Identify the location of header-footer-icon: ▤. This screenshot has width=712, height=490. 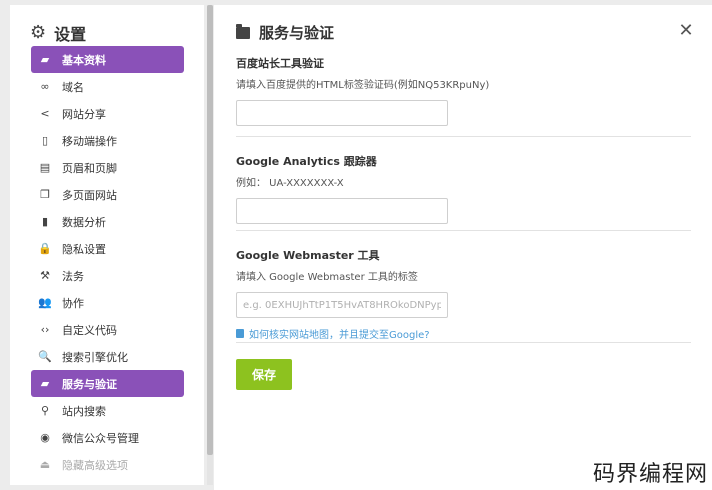
(45, 167).